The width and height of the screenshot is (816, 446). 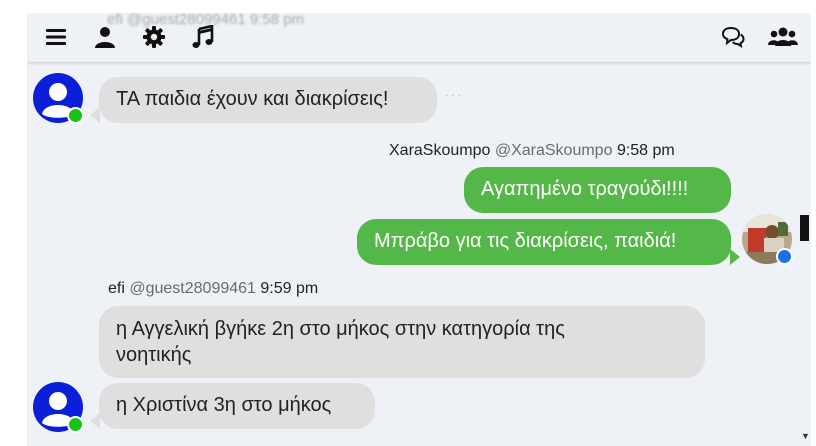 I want to click on author-name: efi, so click(x=116, y=288).